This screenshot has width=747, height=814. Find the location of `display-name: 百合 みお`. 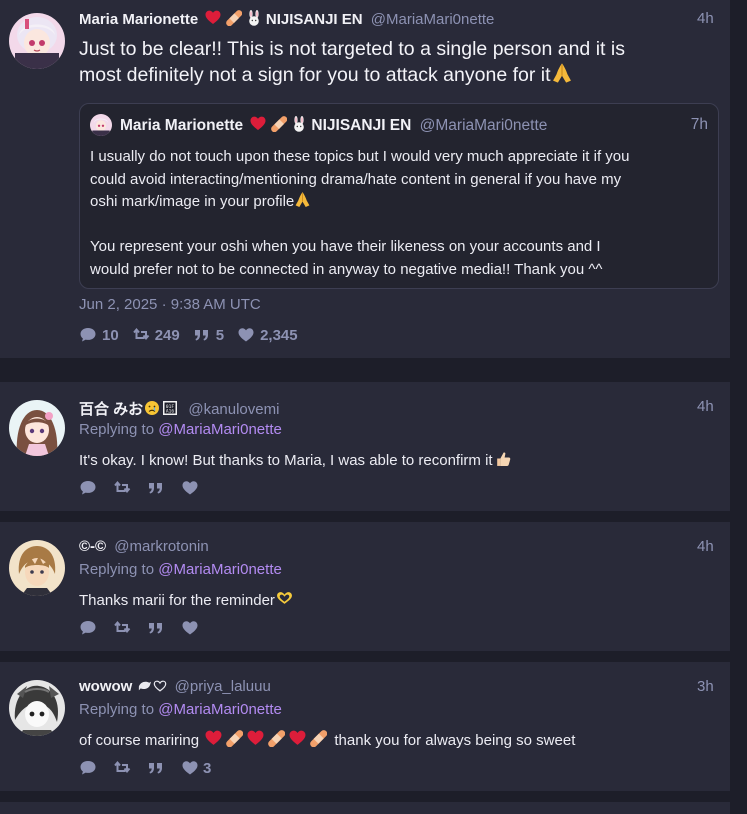

display-name: 百合 みお is located at coordinates (111, 409).